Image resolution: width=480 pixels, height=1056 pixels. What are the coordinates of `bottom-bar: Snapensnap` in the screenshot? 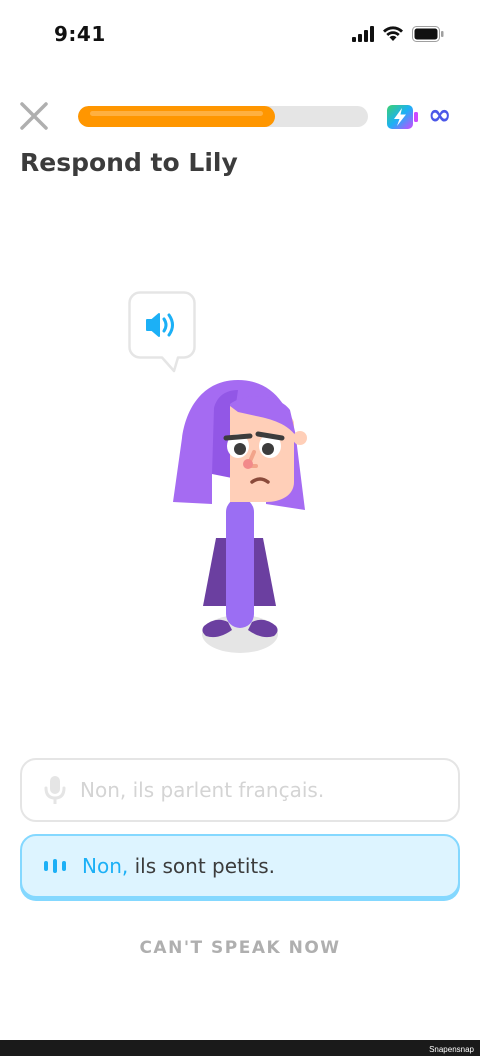 It's located at (240, 1048).